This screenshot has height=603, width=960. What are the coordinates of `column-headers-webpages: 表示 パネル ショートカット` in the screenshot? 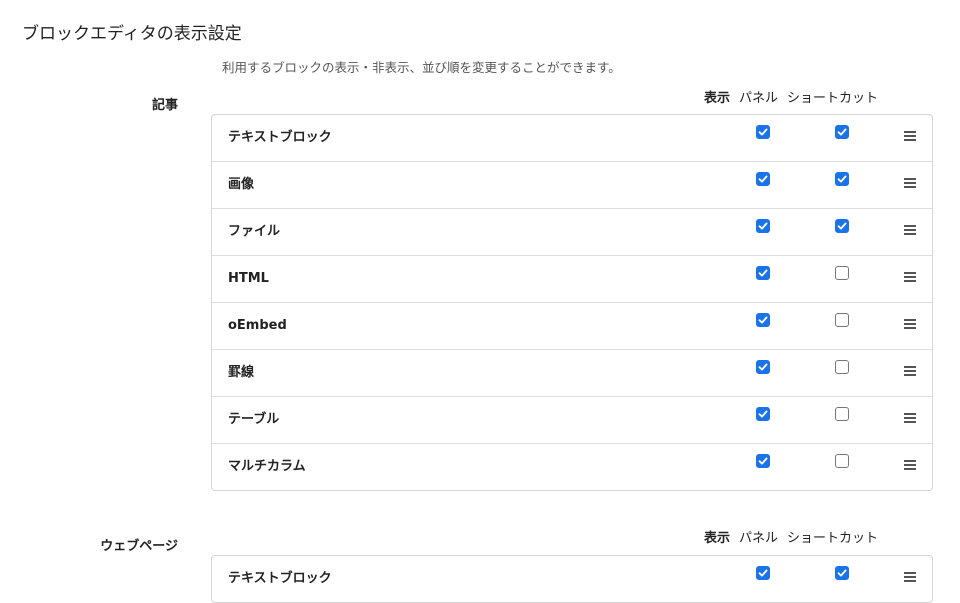 It's located at (791, 539).